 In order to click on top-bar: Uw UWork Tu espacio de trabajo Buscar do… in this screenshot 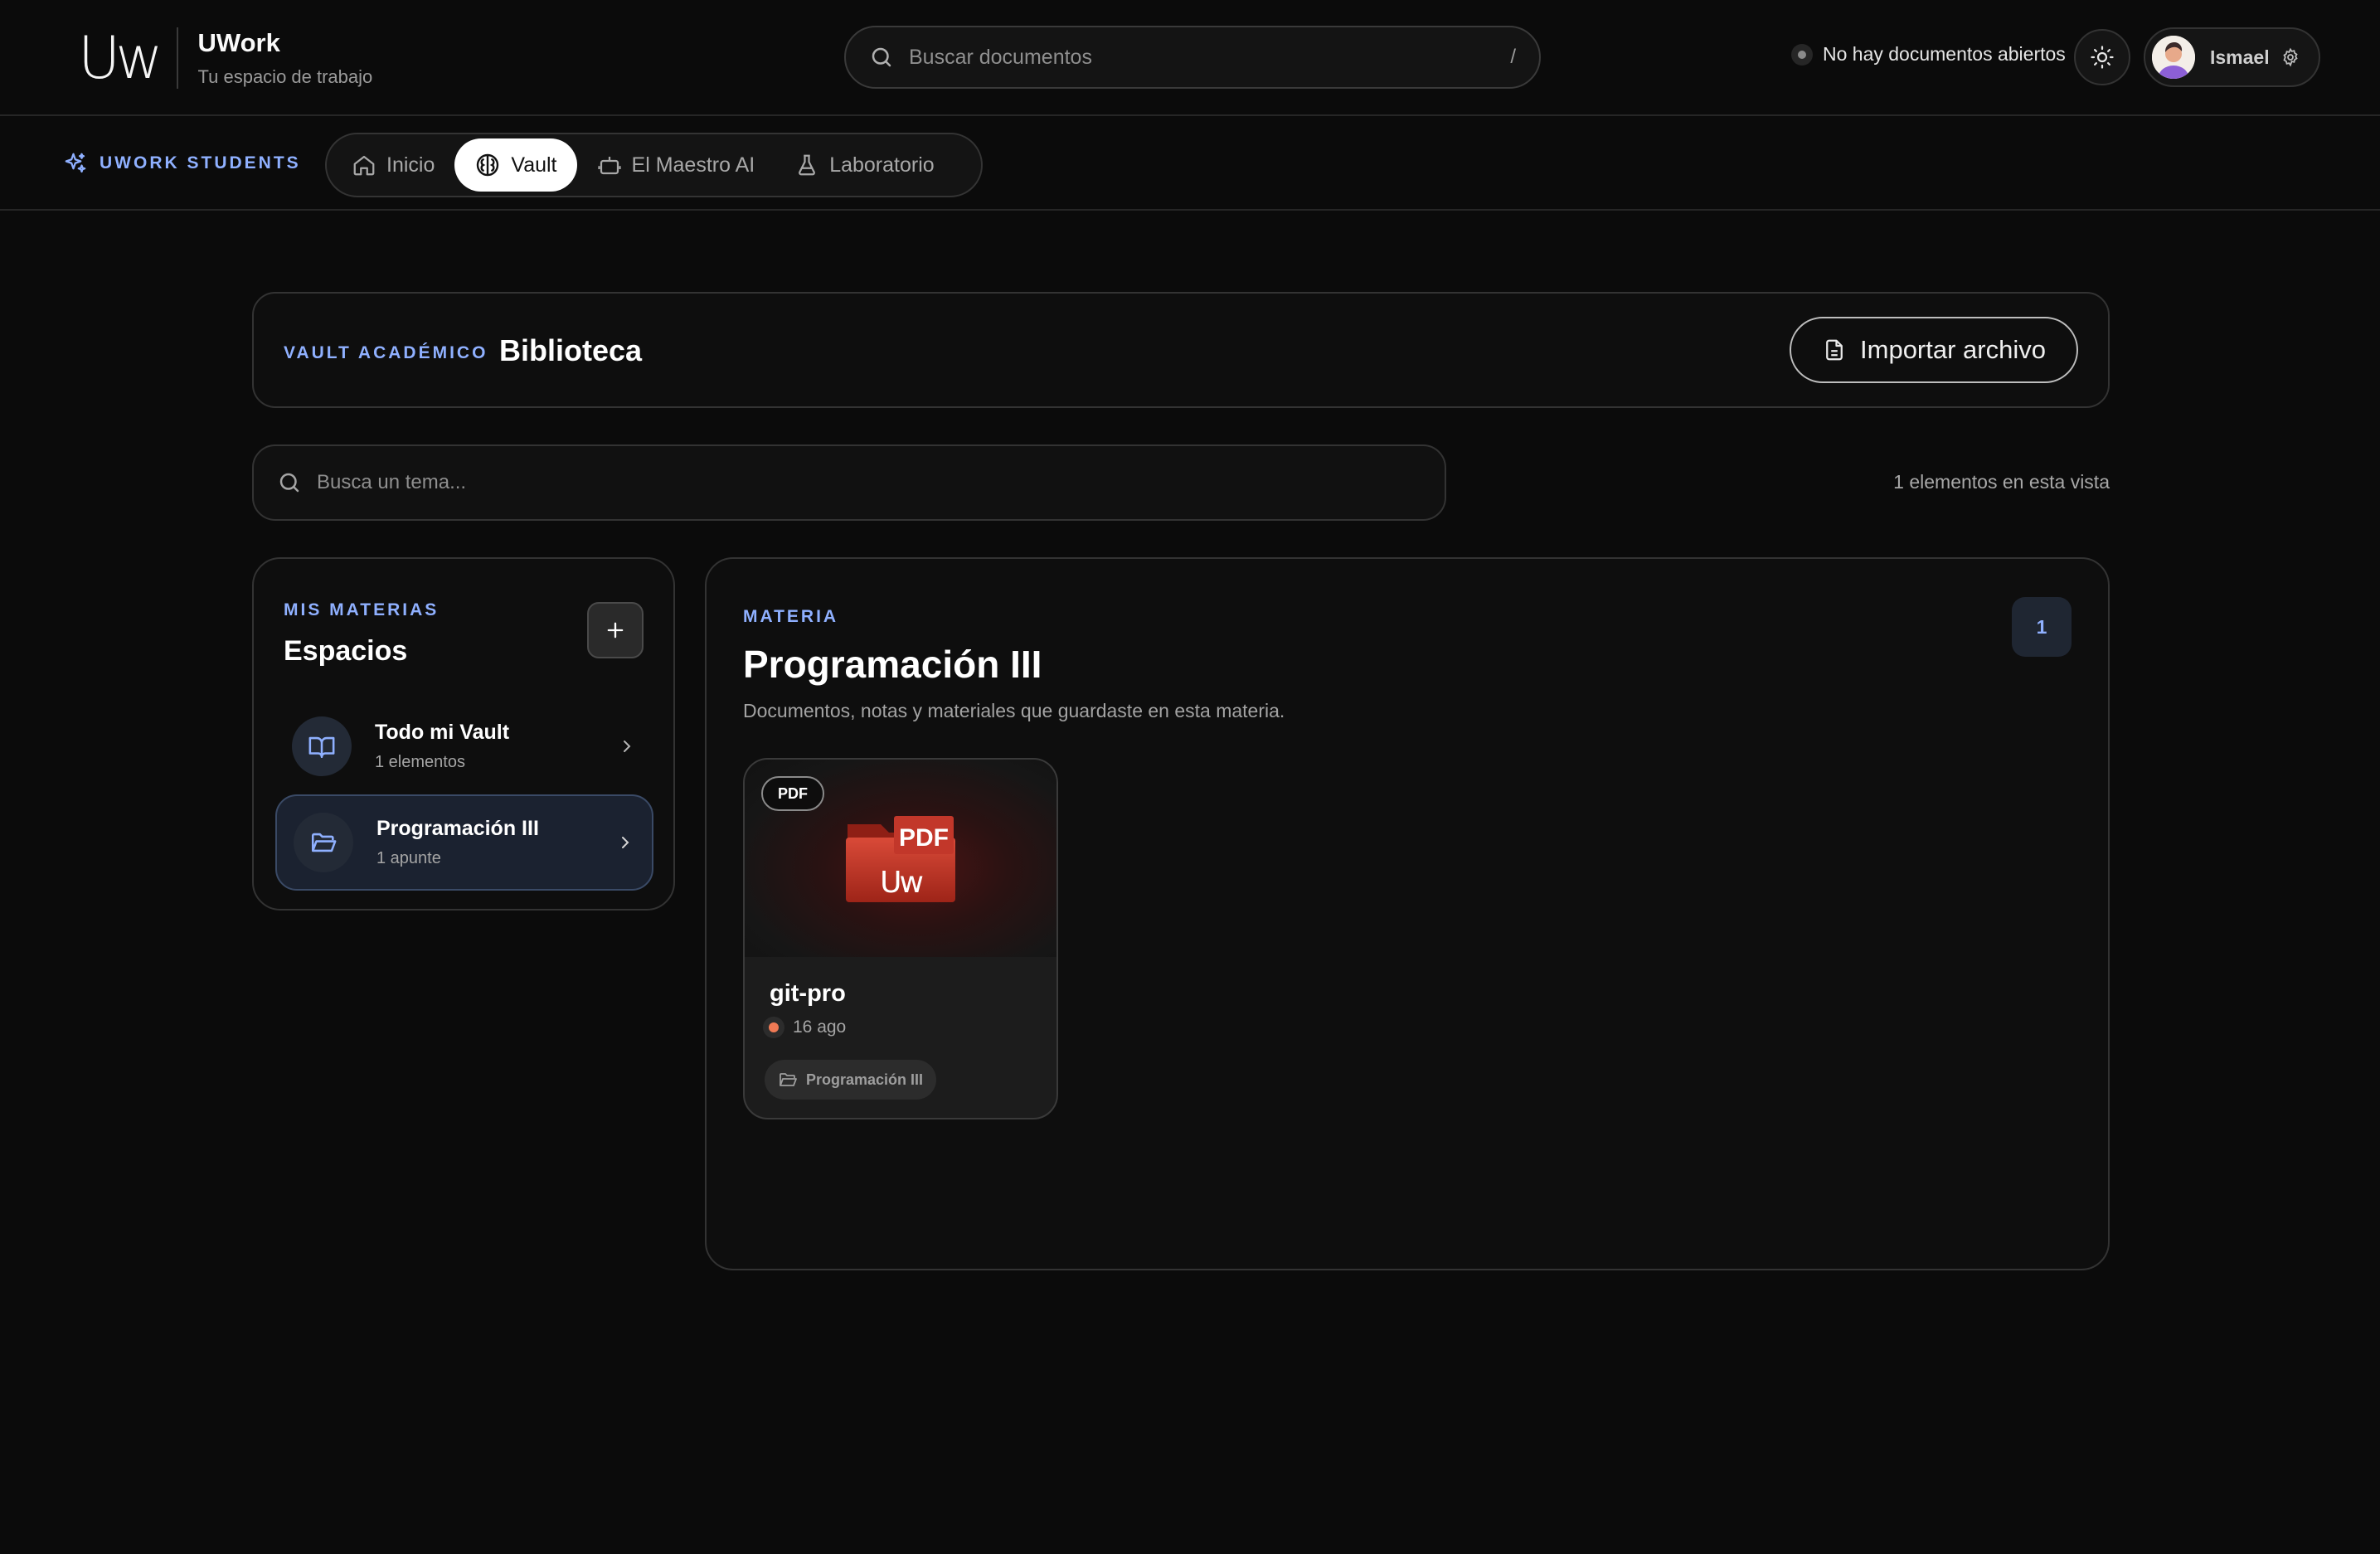, I will do `click(1190, 58)`.